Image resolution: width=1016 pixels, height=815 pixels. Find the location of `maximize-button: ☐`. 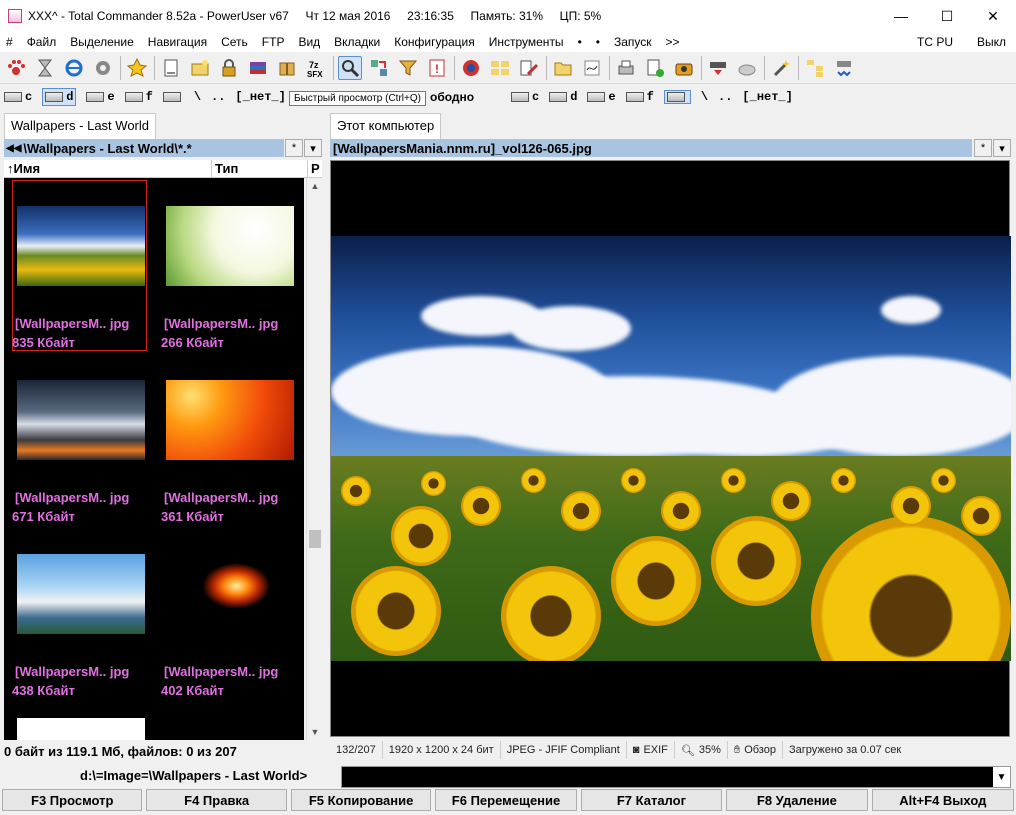

maximize-button: ☐ is located at coordinates (947, 16).